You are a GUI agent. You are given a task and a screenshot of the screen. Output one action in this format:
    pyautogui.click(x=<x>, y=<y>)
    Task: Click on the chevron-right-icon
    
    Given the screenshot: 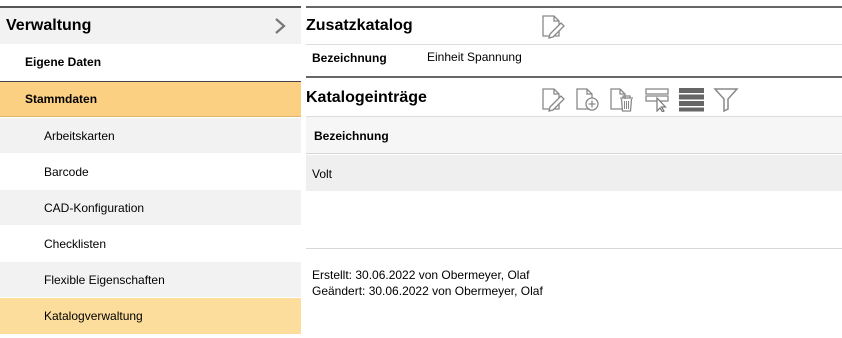 What is the action you would take?
    pyautogui.click(x=280, y=26)
    